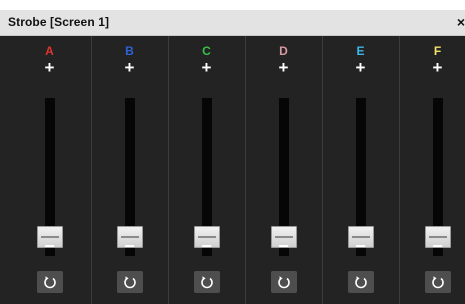 Image resolution: width=465 pixels, height=304 pixels. What do you see at coordinates (232, 23) in the screenshot?
I see `window-titlebar: Strobe [Screen 1] ×` at bounding box center [232, 23].